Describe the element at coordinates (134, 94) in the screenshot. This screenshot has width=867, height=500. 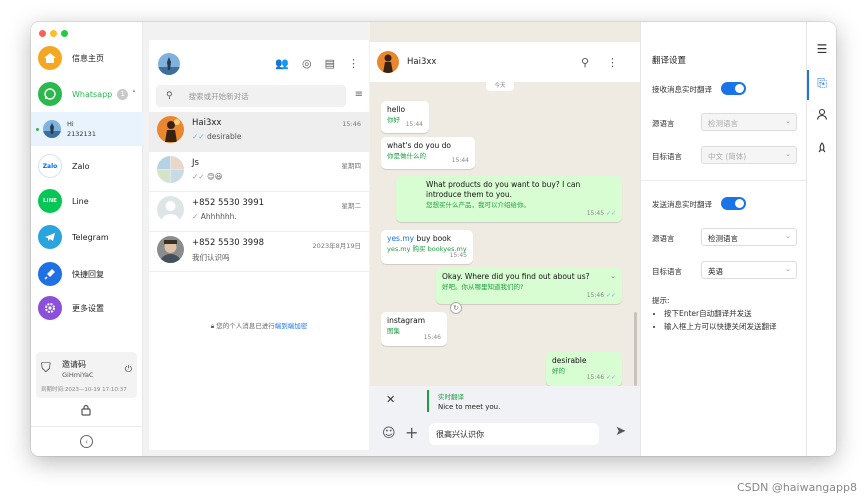
I see `chevron-up-icon: ˄` at that location.